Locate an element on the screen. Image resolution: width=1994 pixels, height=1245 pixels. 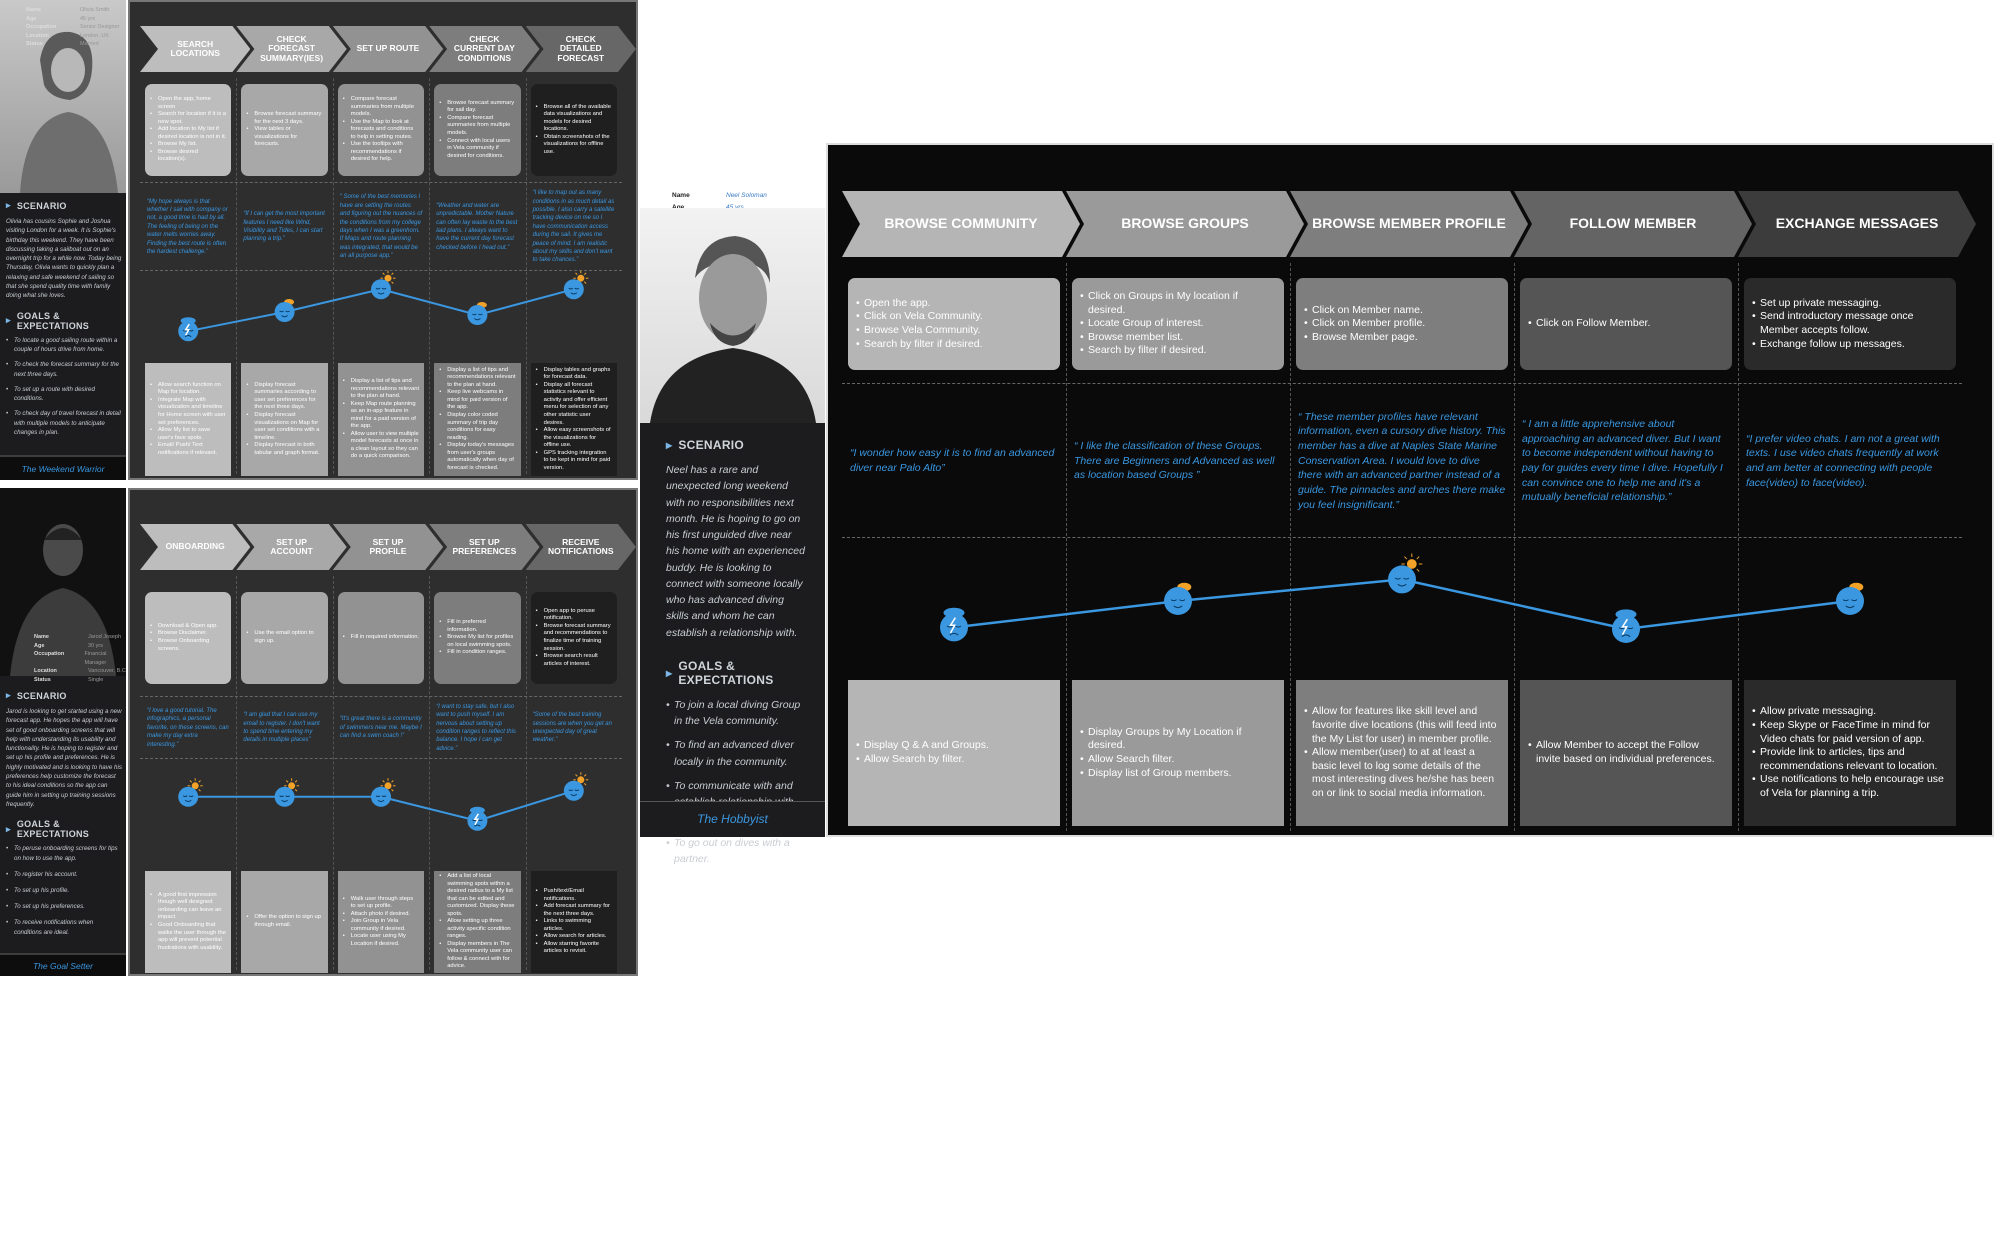
stage-label: BROWSE MEMBER PROFILE is located at coordinates (1409, 223).